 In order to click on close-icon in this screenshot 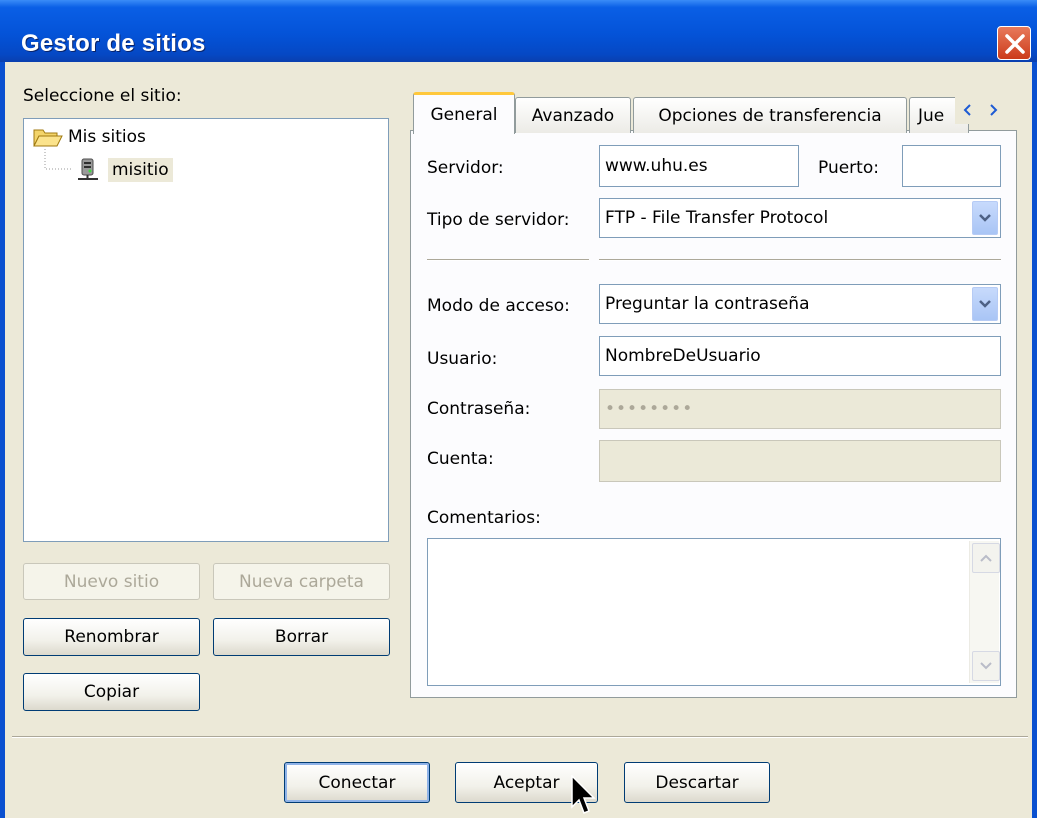, I will do `click(1015, 44)`.